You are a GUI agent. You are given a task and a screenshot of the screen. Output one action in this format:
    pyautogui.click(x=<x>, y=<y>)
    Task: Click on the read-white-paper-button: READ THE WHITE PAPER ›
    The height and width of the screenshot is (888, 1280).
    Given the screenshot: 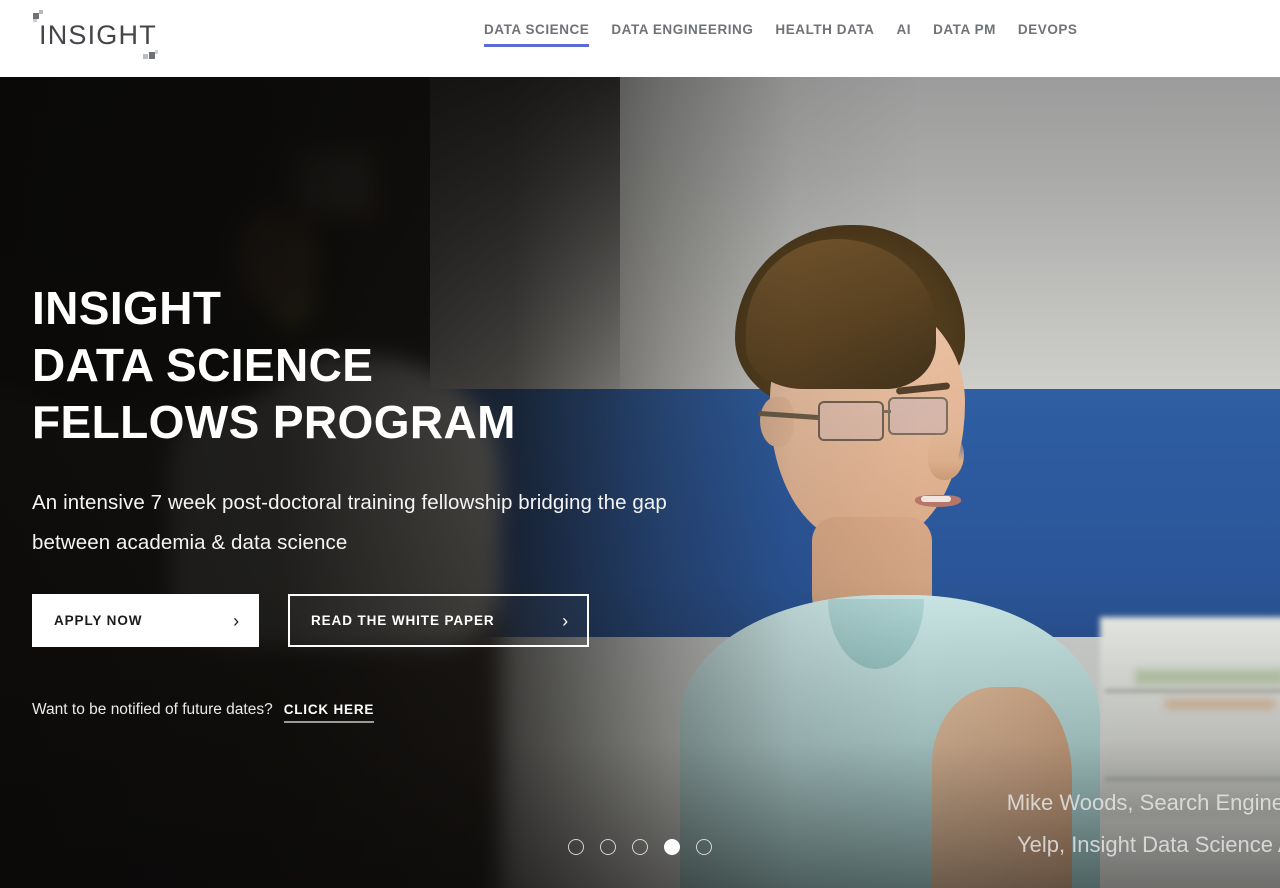 What is the action you would take?
    pyautogui.click(x=438, y=620)
    